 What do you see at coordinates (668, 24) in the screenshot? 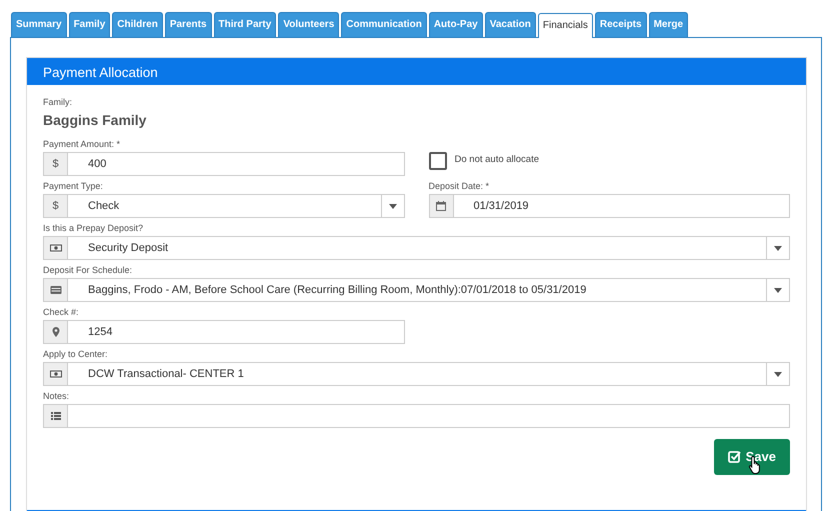
I see `tab: Merge` at bounding box center [668, 24].